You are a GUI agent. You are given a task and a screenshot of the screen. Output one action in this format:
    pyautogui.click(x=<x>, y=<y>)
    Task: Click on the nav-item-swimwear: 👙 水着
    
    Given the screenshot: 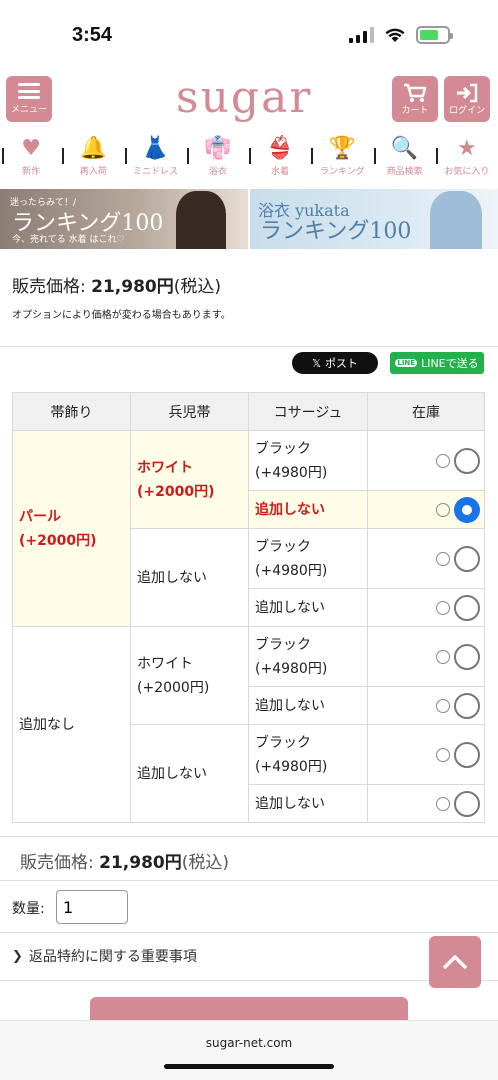 What is the action you would take?
    pyautogui.click(x=280, y=155)
    